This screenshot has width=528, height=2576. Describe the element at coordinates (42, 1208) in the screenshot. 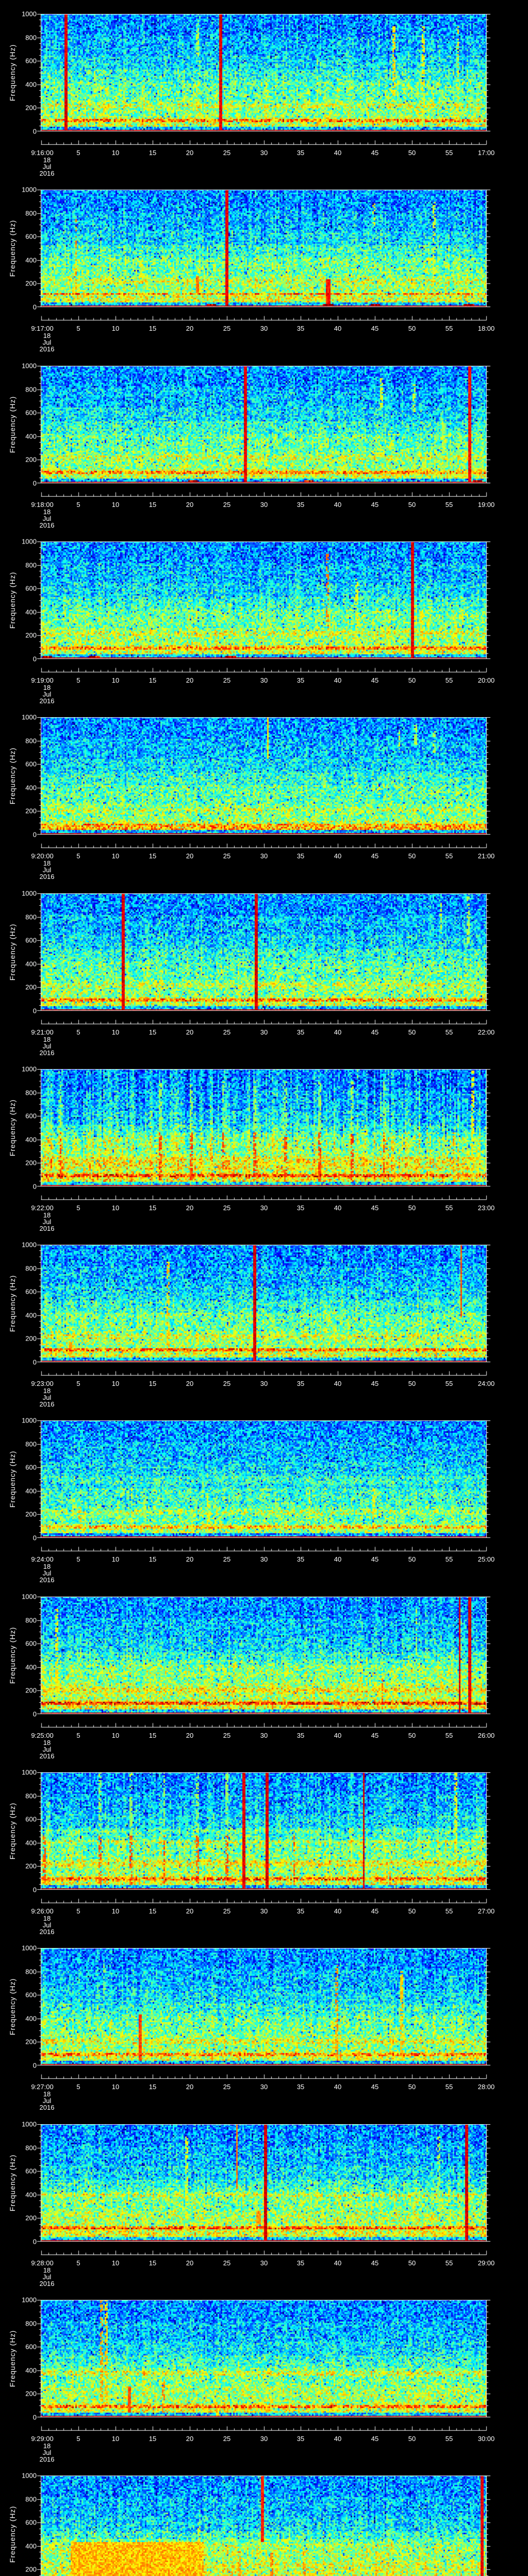

I see `x-start-time-label: 9:22:00` at that location.